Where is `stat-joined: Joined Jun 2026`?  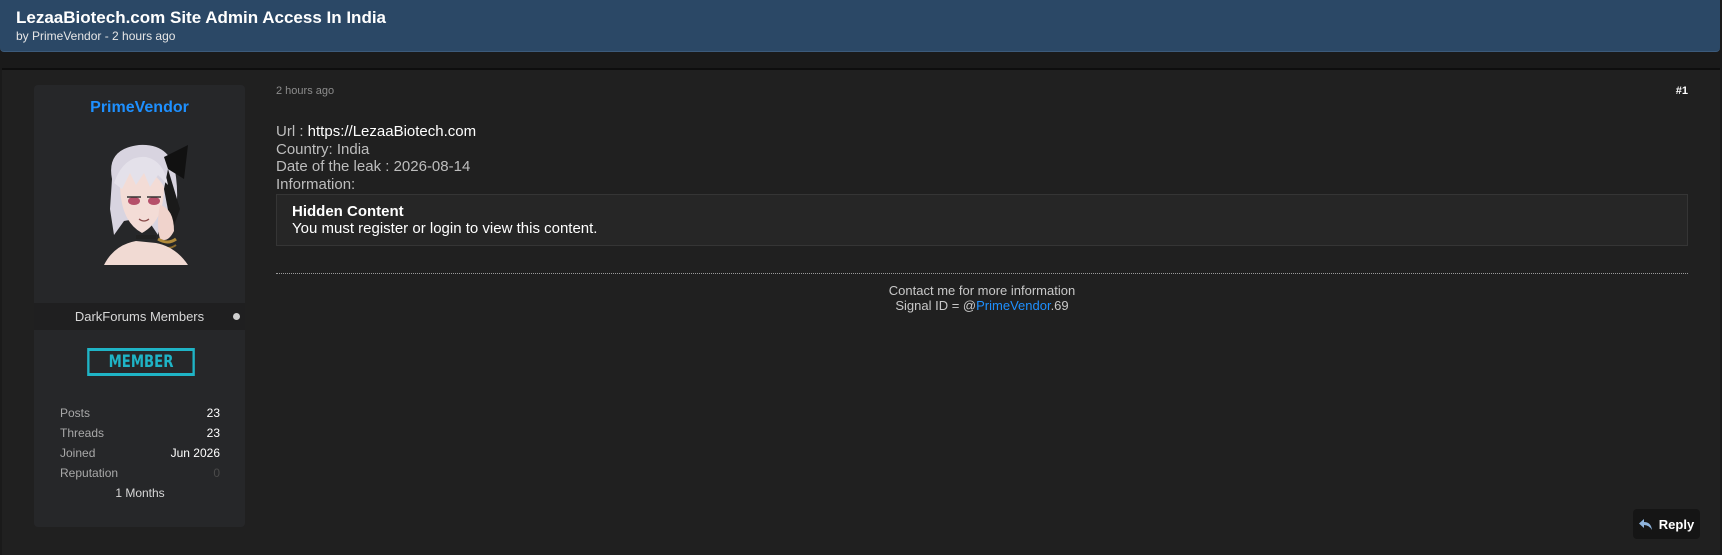
stat-joined: Joined Jun 2026 is located at coordinates (140, 453).